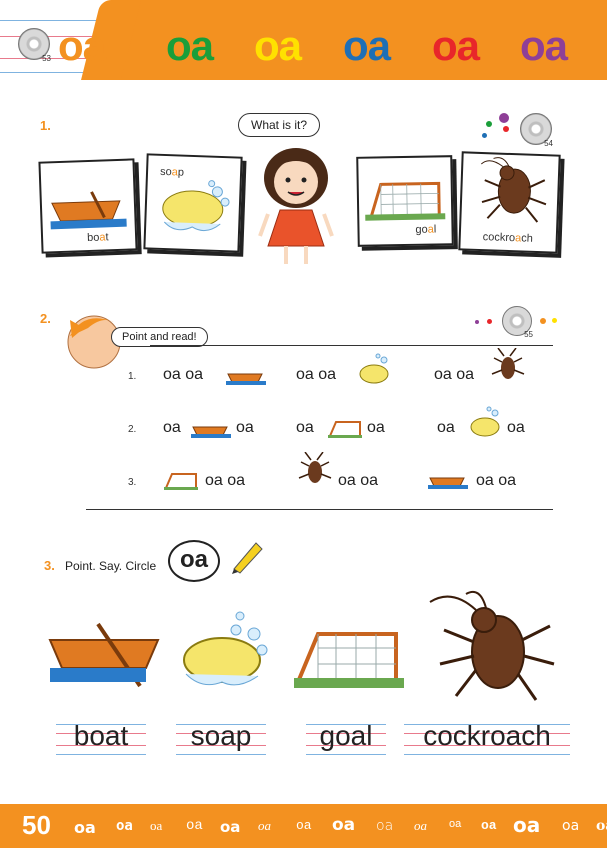 Image resolution: width=607 pixels, height=848 pixels. I want to click on word-goal: goal, so click(346, 736).